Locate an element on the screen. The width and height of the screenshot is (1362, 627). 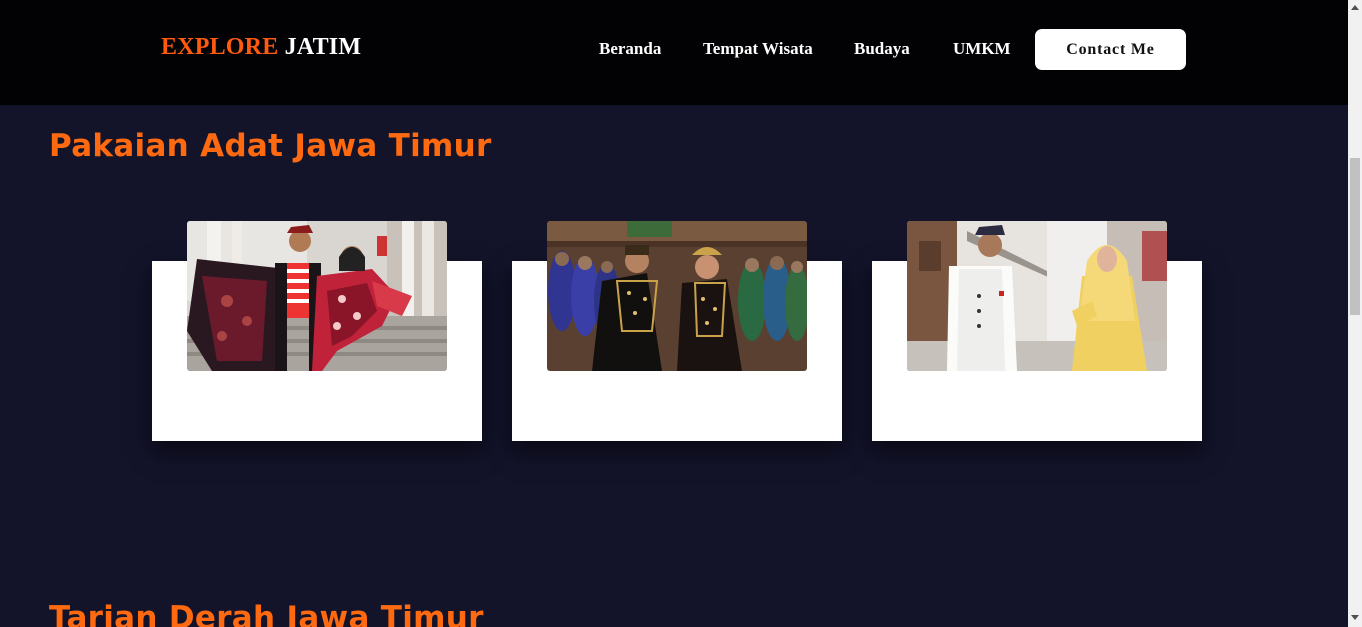
site-logo: EXPLORE JATIM is located at coordinates (261, 47).